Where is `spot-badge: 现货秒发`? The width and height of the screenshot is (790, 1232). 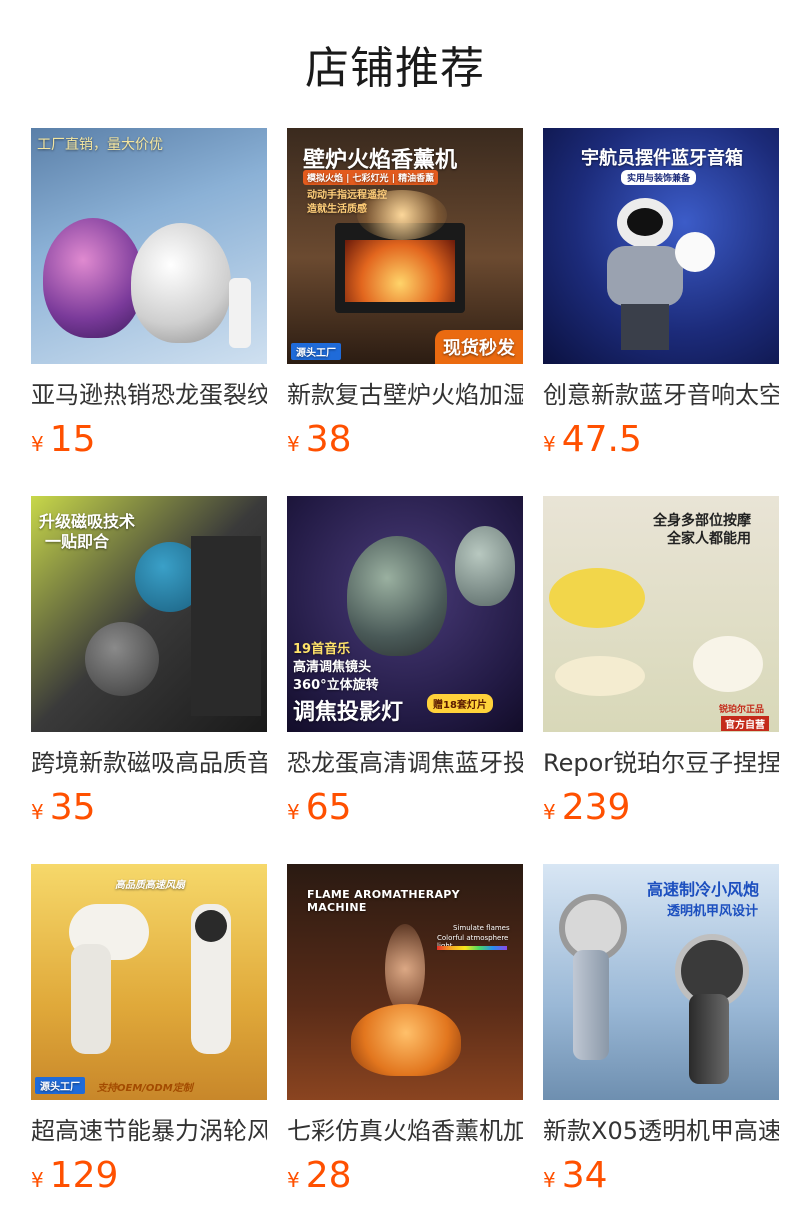 spot-badge: 现货秒发 is located at coordinates (479, 347).